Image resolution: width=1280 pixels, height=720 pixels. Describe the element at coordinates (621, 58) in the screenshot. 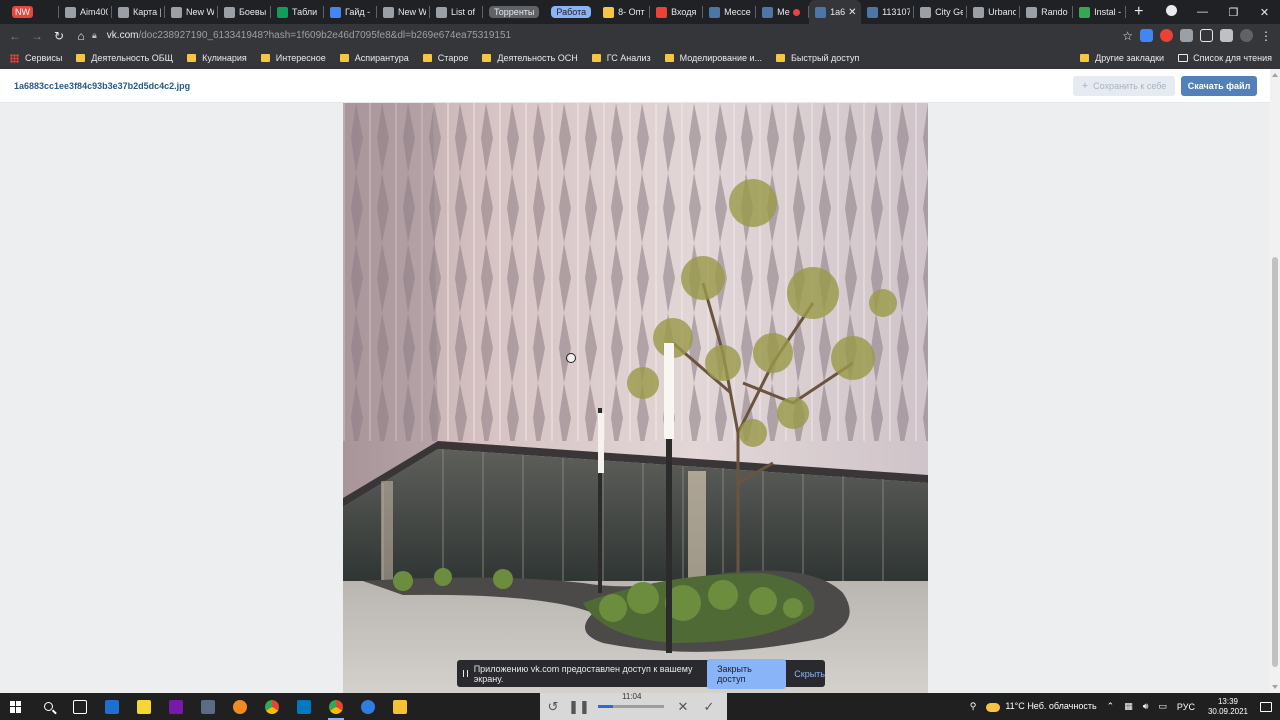

I see `bookmark-folder: ГС Анализ` at that location.